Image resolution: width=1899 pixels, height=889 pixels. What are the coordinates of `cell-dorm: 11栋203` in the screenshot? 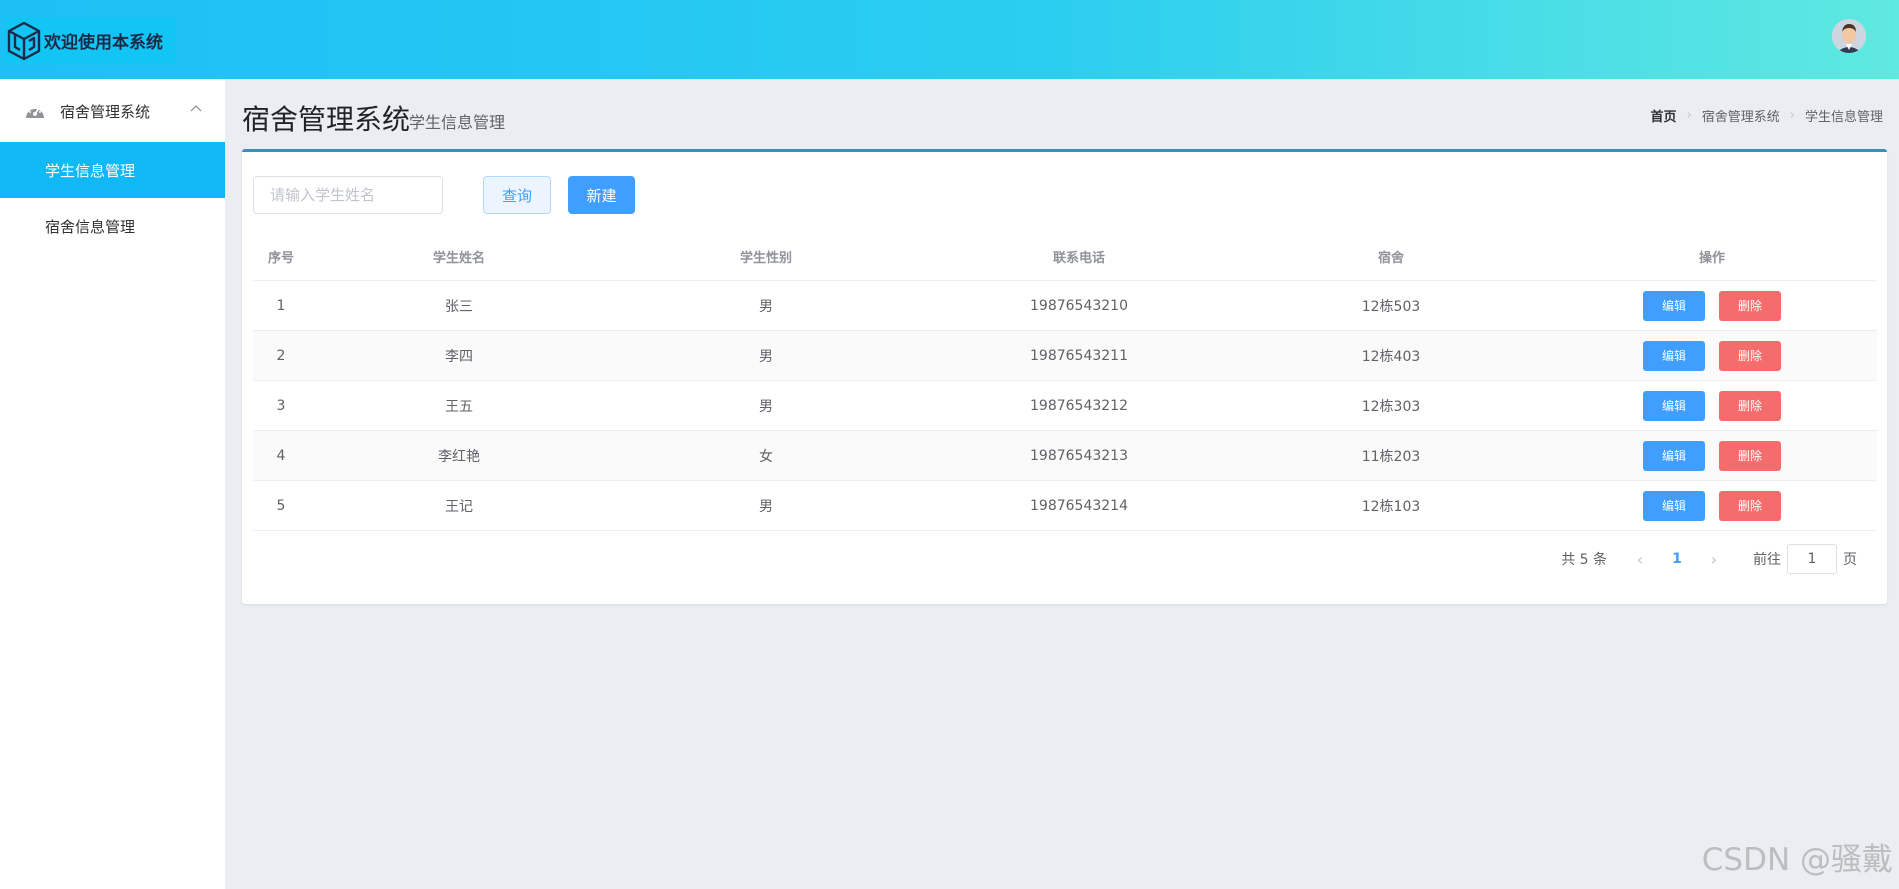 It's located at (1391, 456).